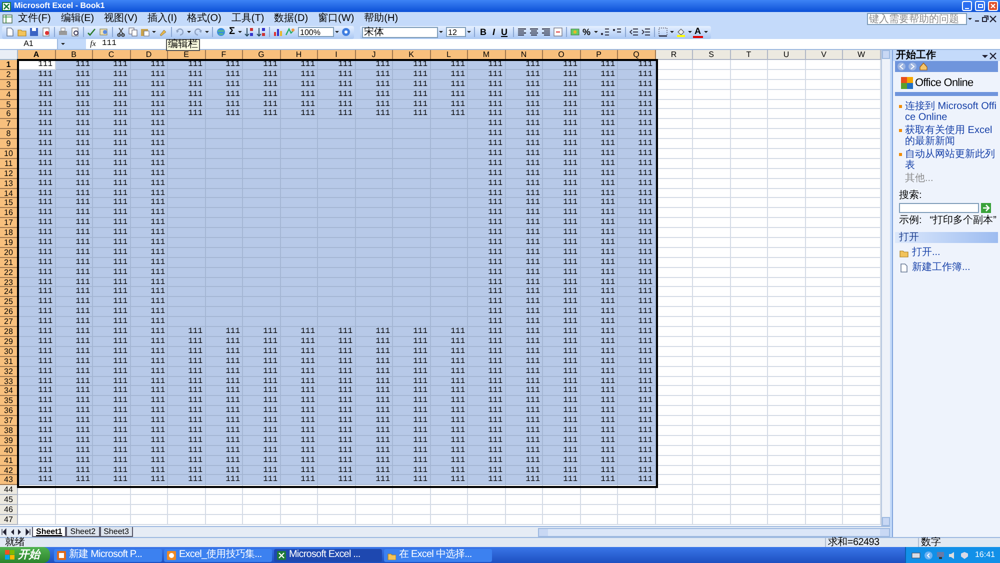  What do you see at coordinates (9, 154) in the screenshot?
I see `row-header: 10` at bounding box center [9, 154].